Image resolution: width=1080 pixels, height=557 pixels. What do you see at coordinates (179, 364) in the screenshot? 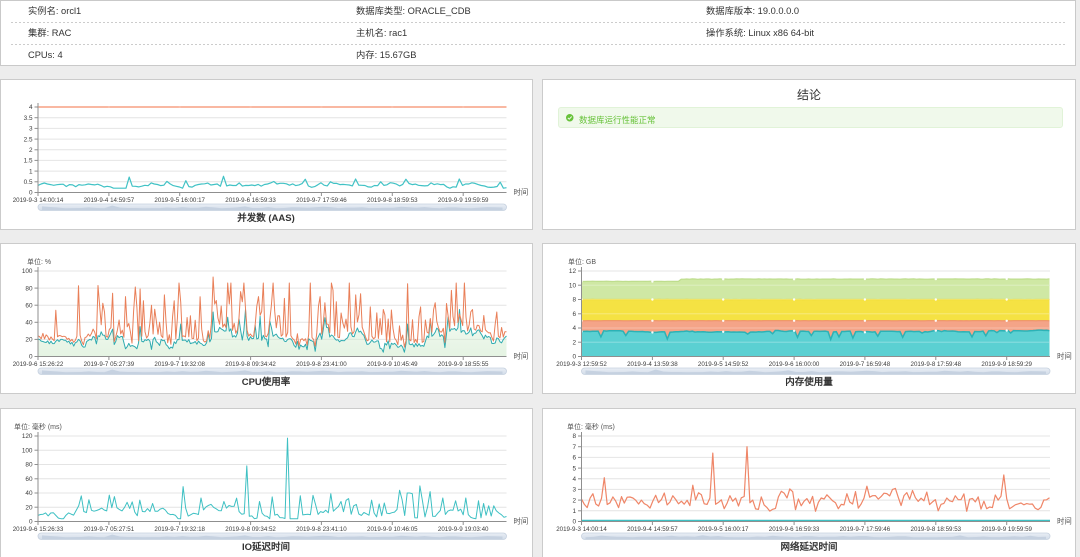
I see `svg-text: 2019-9-7 19:32:08` at bounding box center [179, 364].